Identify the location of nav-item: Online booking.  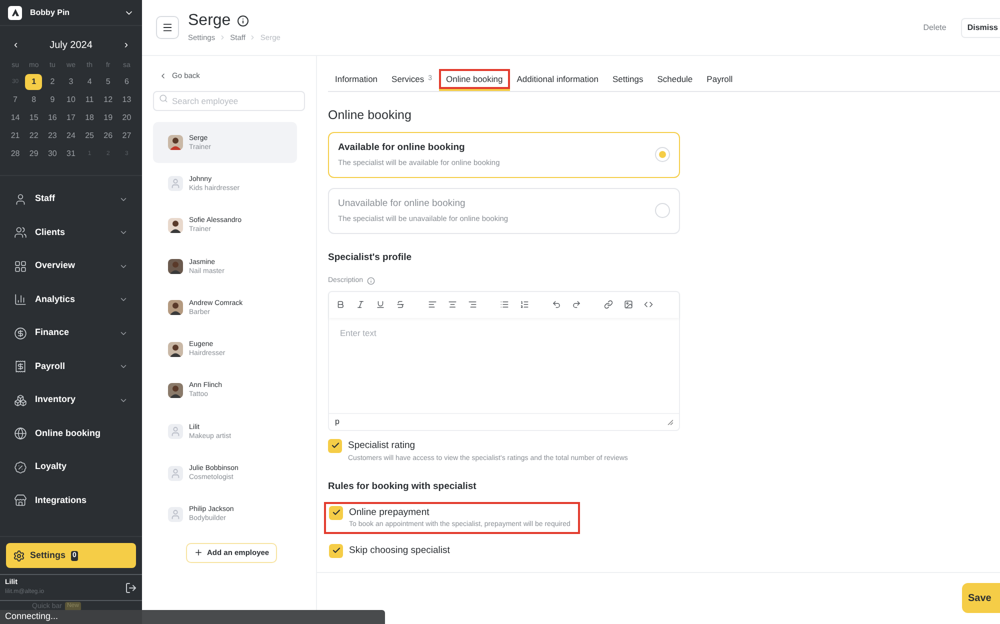
(71, 433).